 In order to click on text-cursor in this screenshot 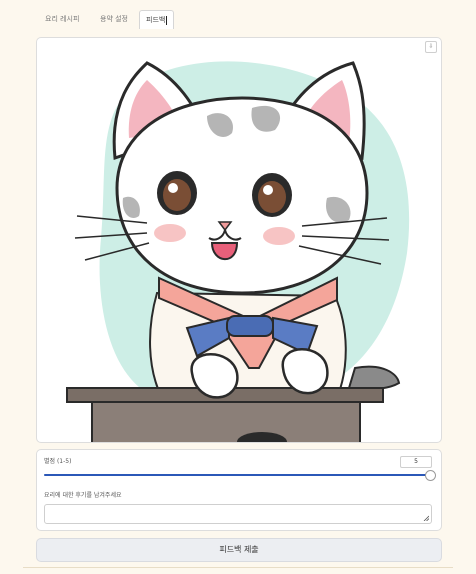, I will do `click(167, 20)`.